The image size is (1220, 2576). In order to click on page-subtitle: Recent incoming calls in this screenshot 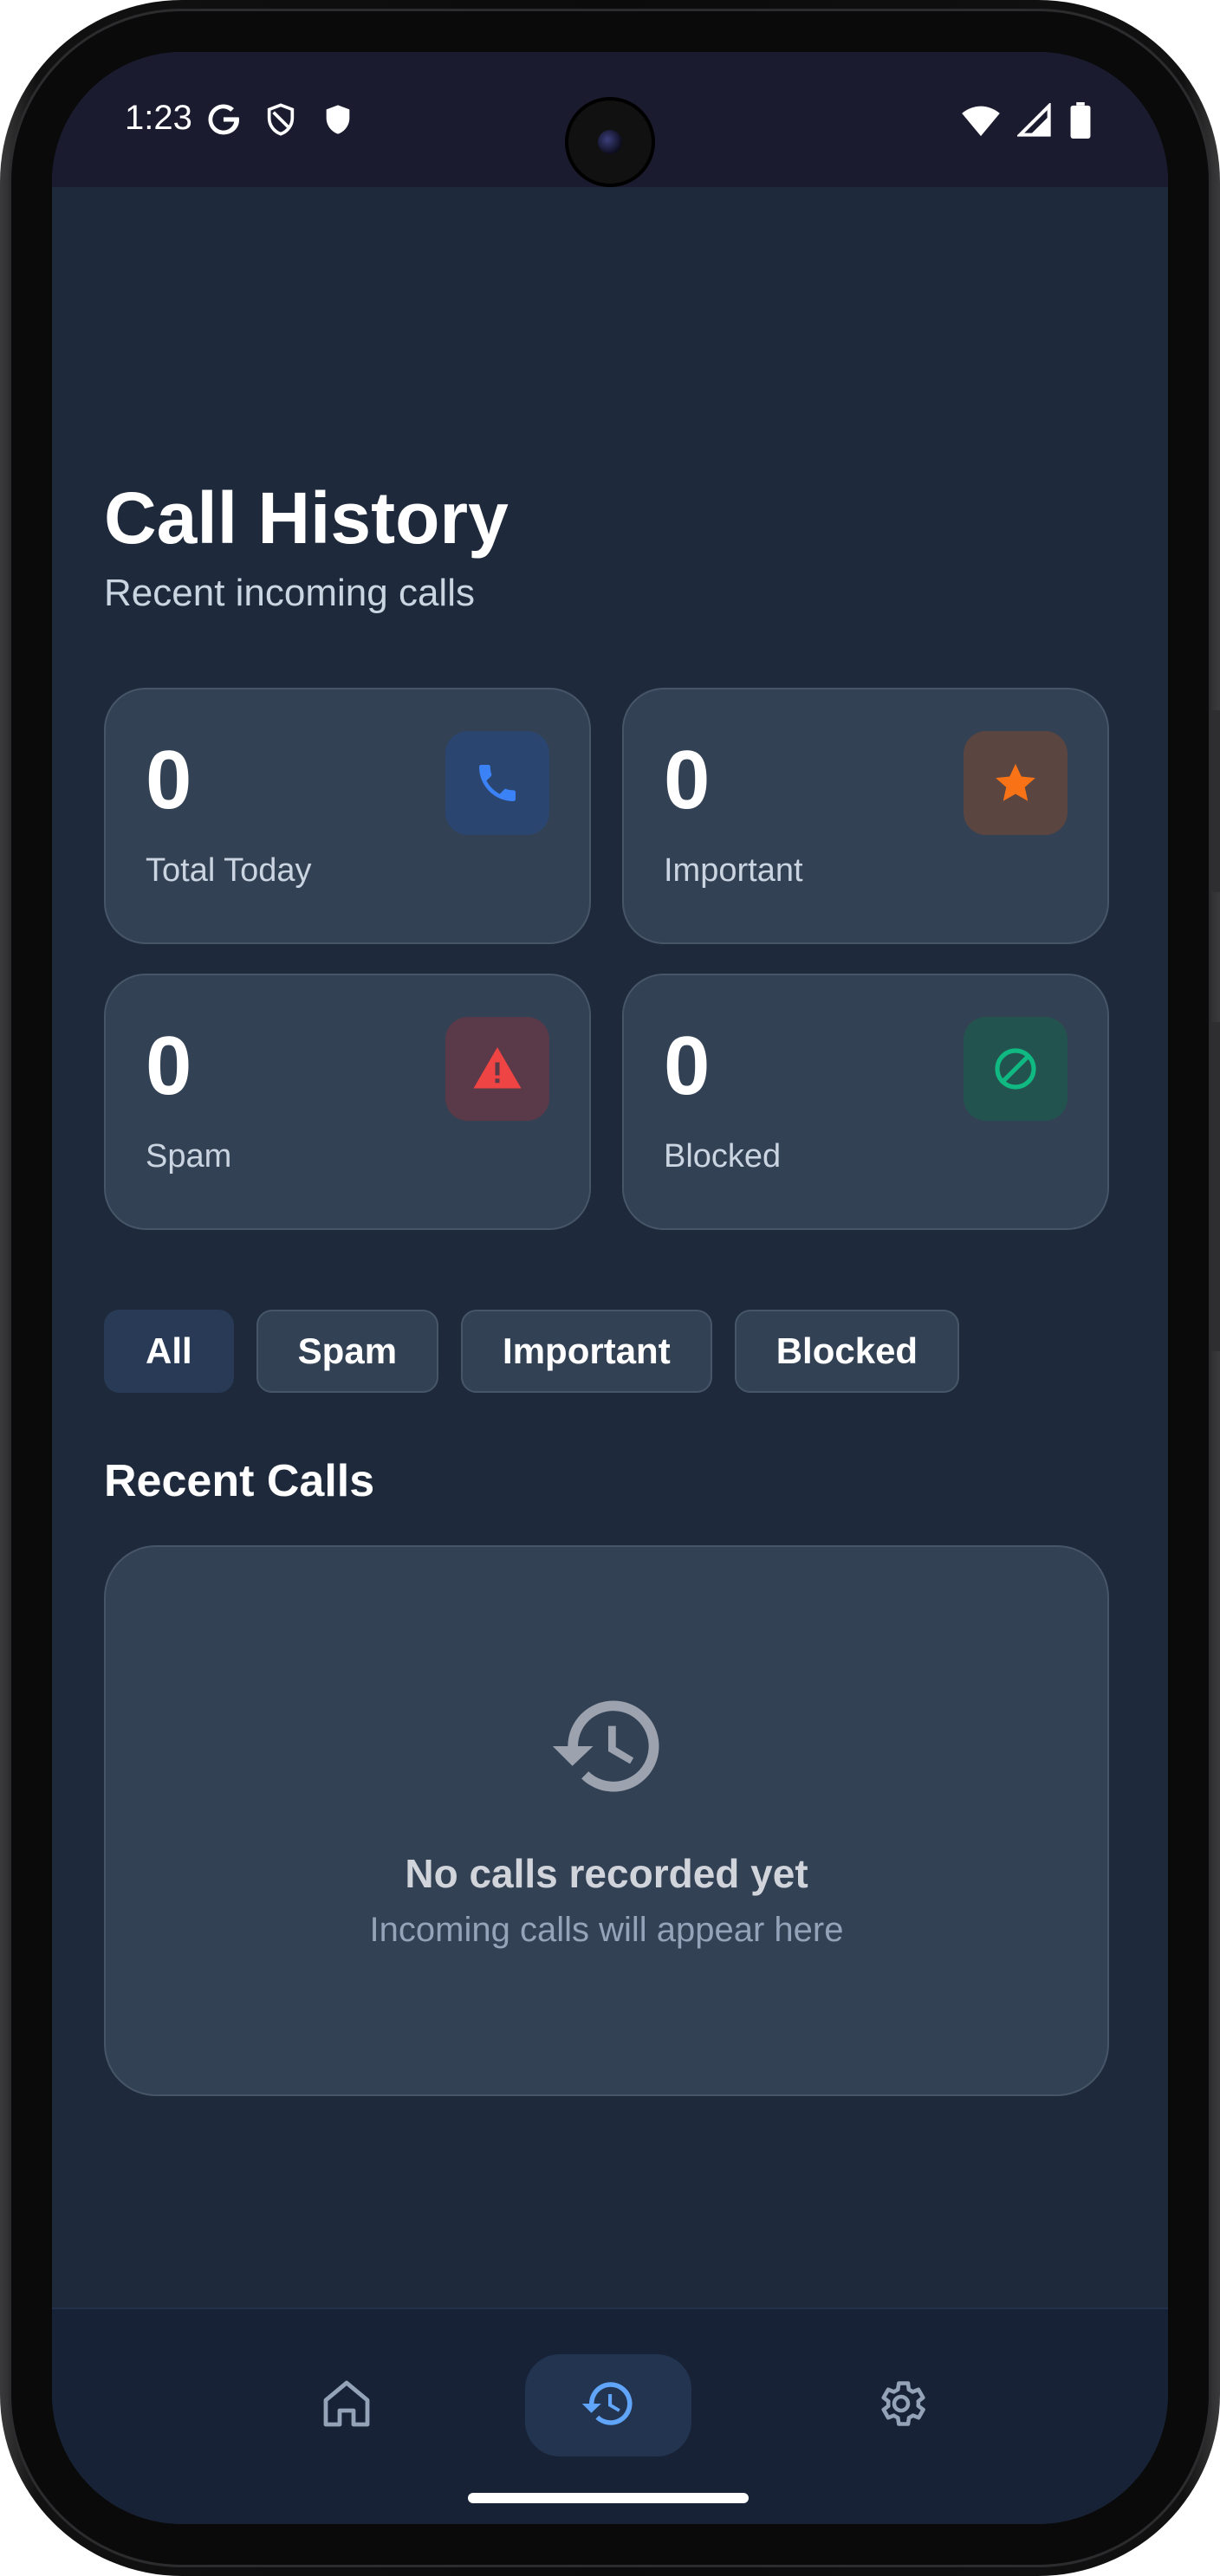, I will do `click(289, 593)`.